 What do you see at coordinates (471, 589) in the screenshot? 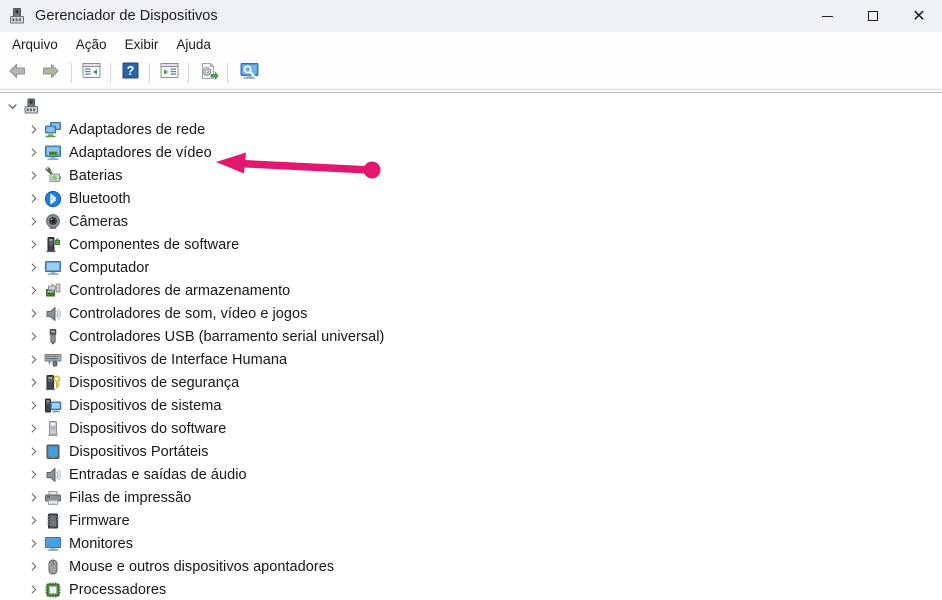
I see `tree-item-processadores: Processadores` at bounding box center [471, 589].